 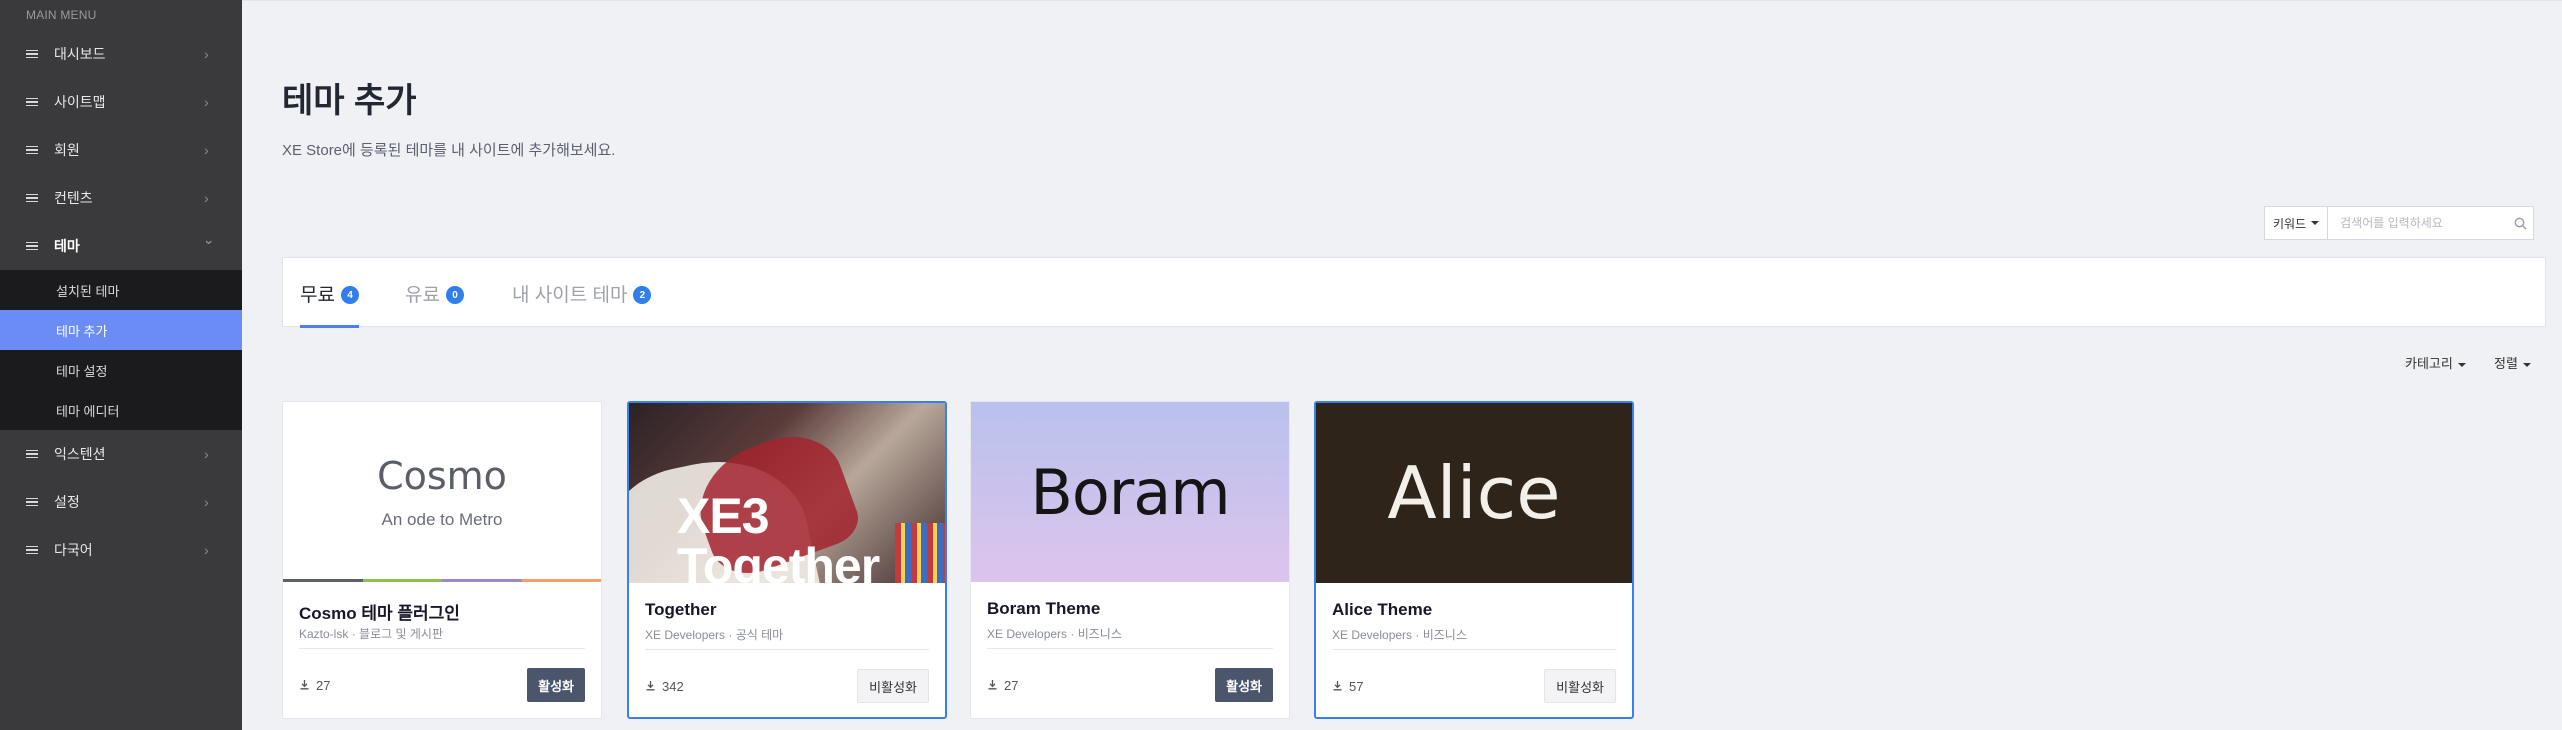 What do you see at coordinates (2506, 363) in the screenshot?
I see `sort-label: 정렬` at bounding box center [2506, 363].